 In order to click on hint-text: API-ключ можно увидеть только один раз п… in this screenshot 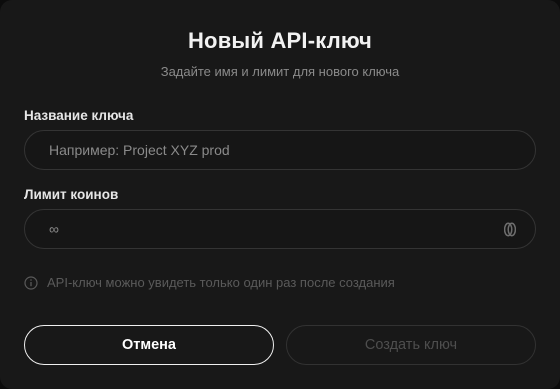, I will do `click(221, 282)`.